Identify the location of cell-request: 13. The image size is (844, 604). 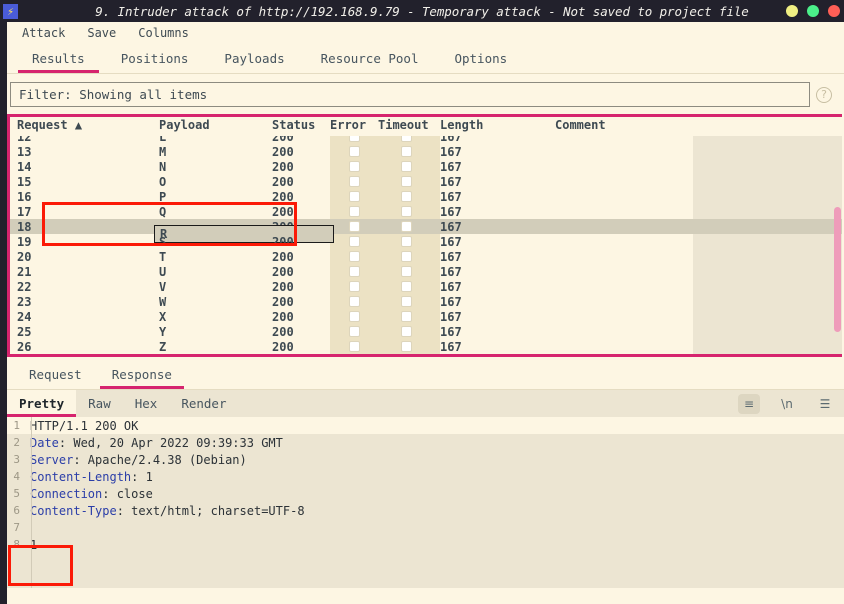
(24, 151).